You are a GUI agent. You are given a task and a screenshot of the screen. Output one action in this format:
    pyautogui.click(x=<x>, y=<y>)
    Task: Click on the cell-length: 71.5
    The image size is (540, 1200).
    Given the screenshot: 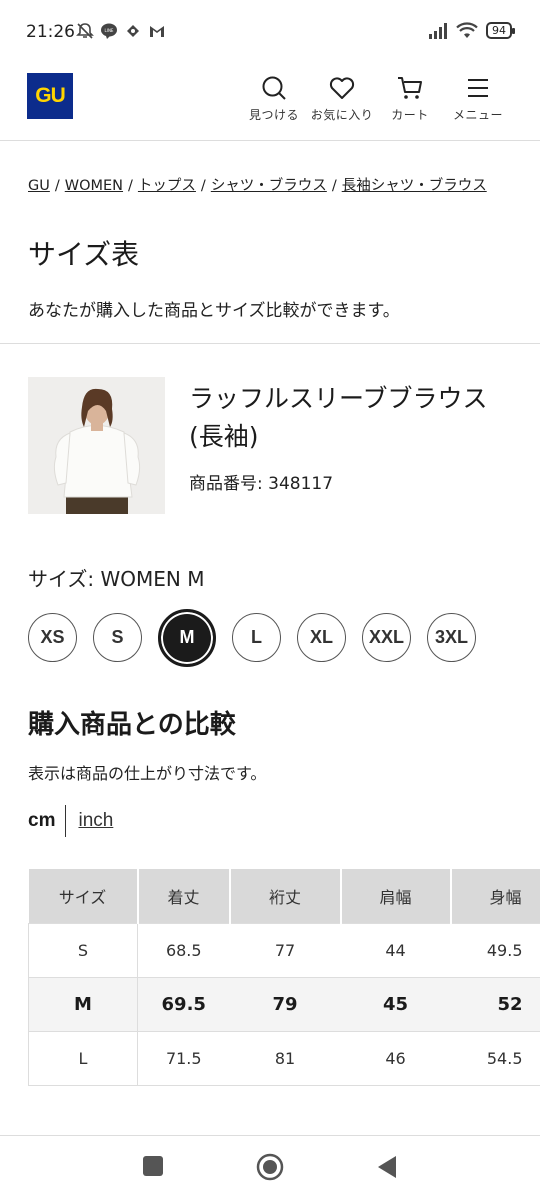 What is the action you would take?
    pyautogui.click(x=183, y=1058)
    